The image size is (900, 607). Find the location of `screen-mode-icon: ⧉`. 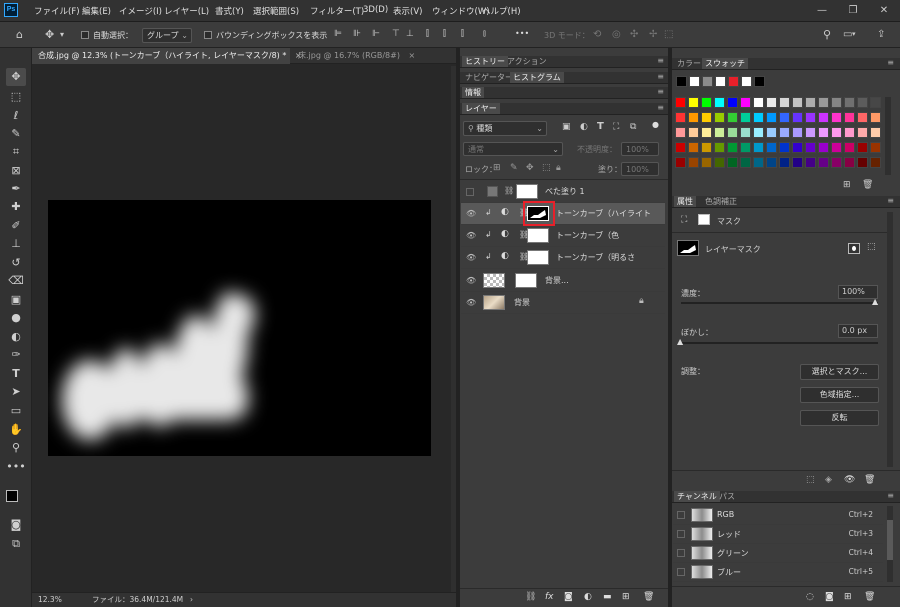

screen-mode-icon: ⧉ is located at coordinates (16, 544).